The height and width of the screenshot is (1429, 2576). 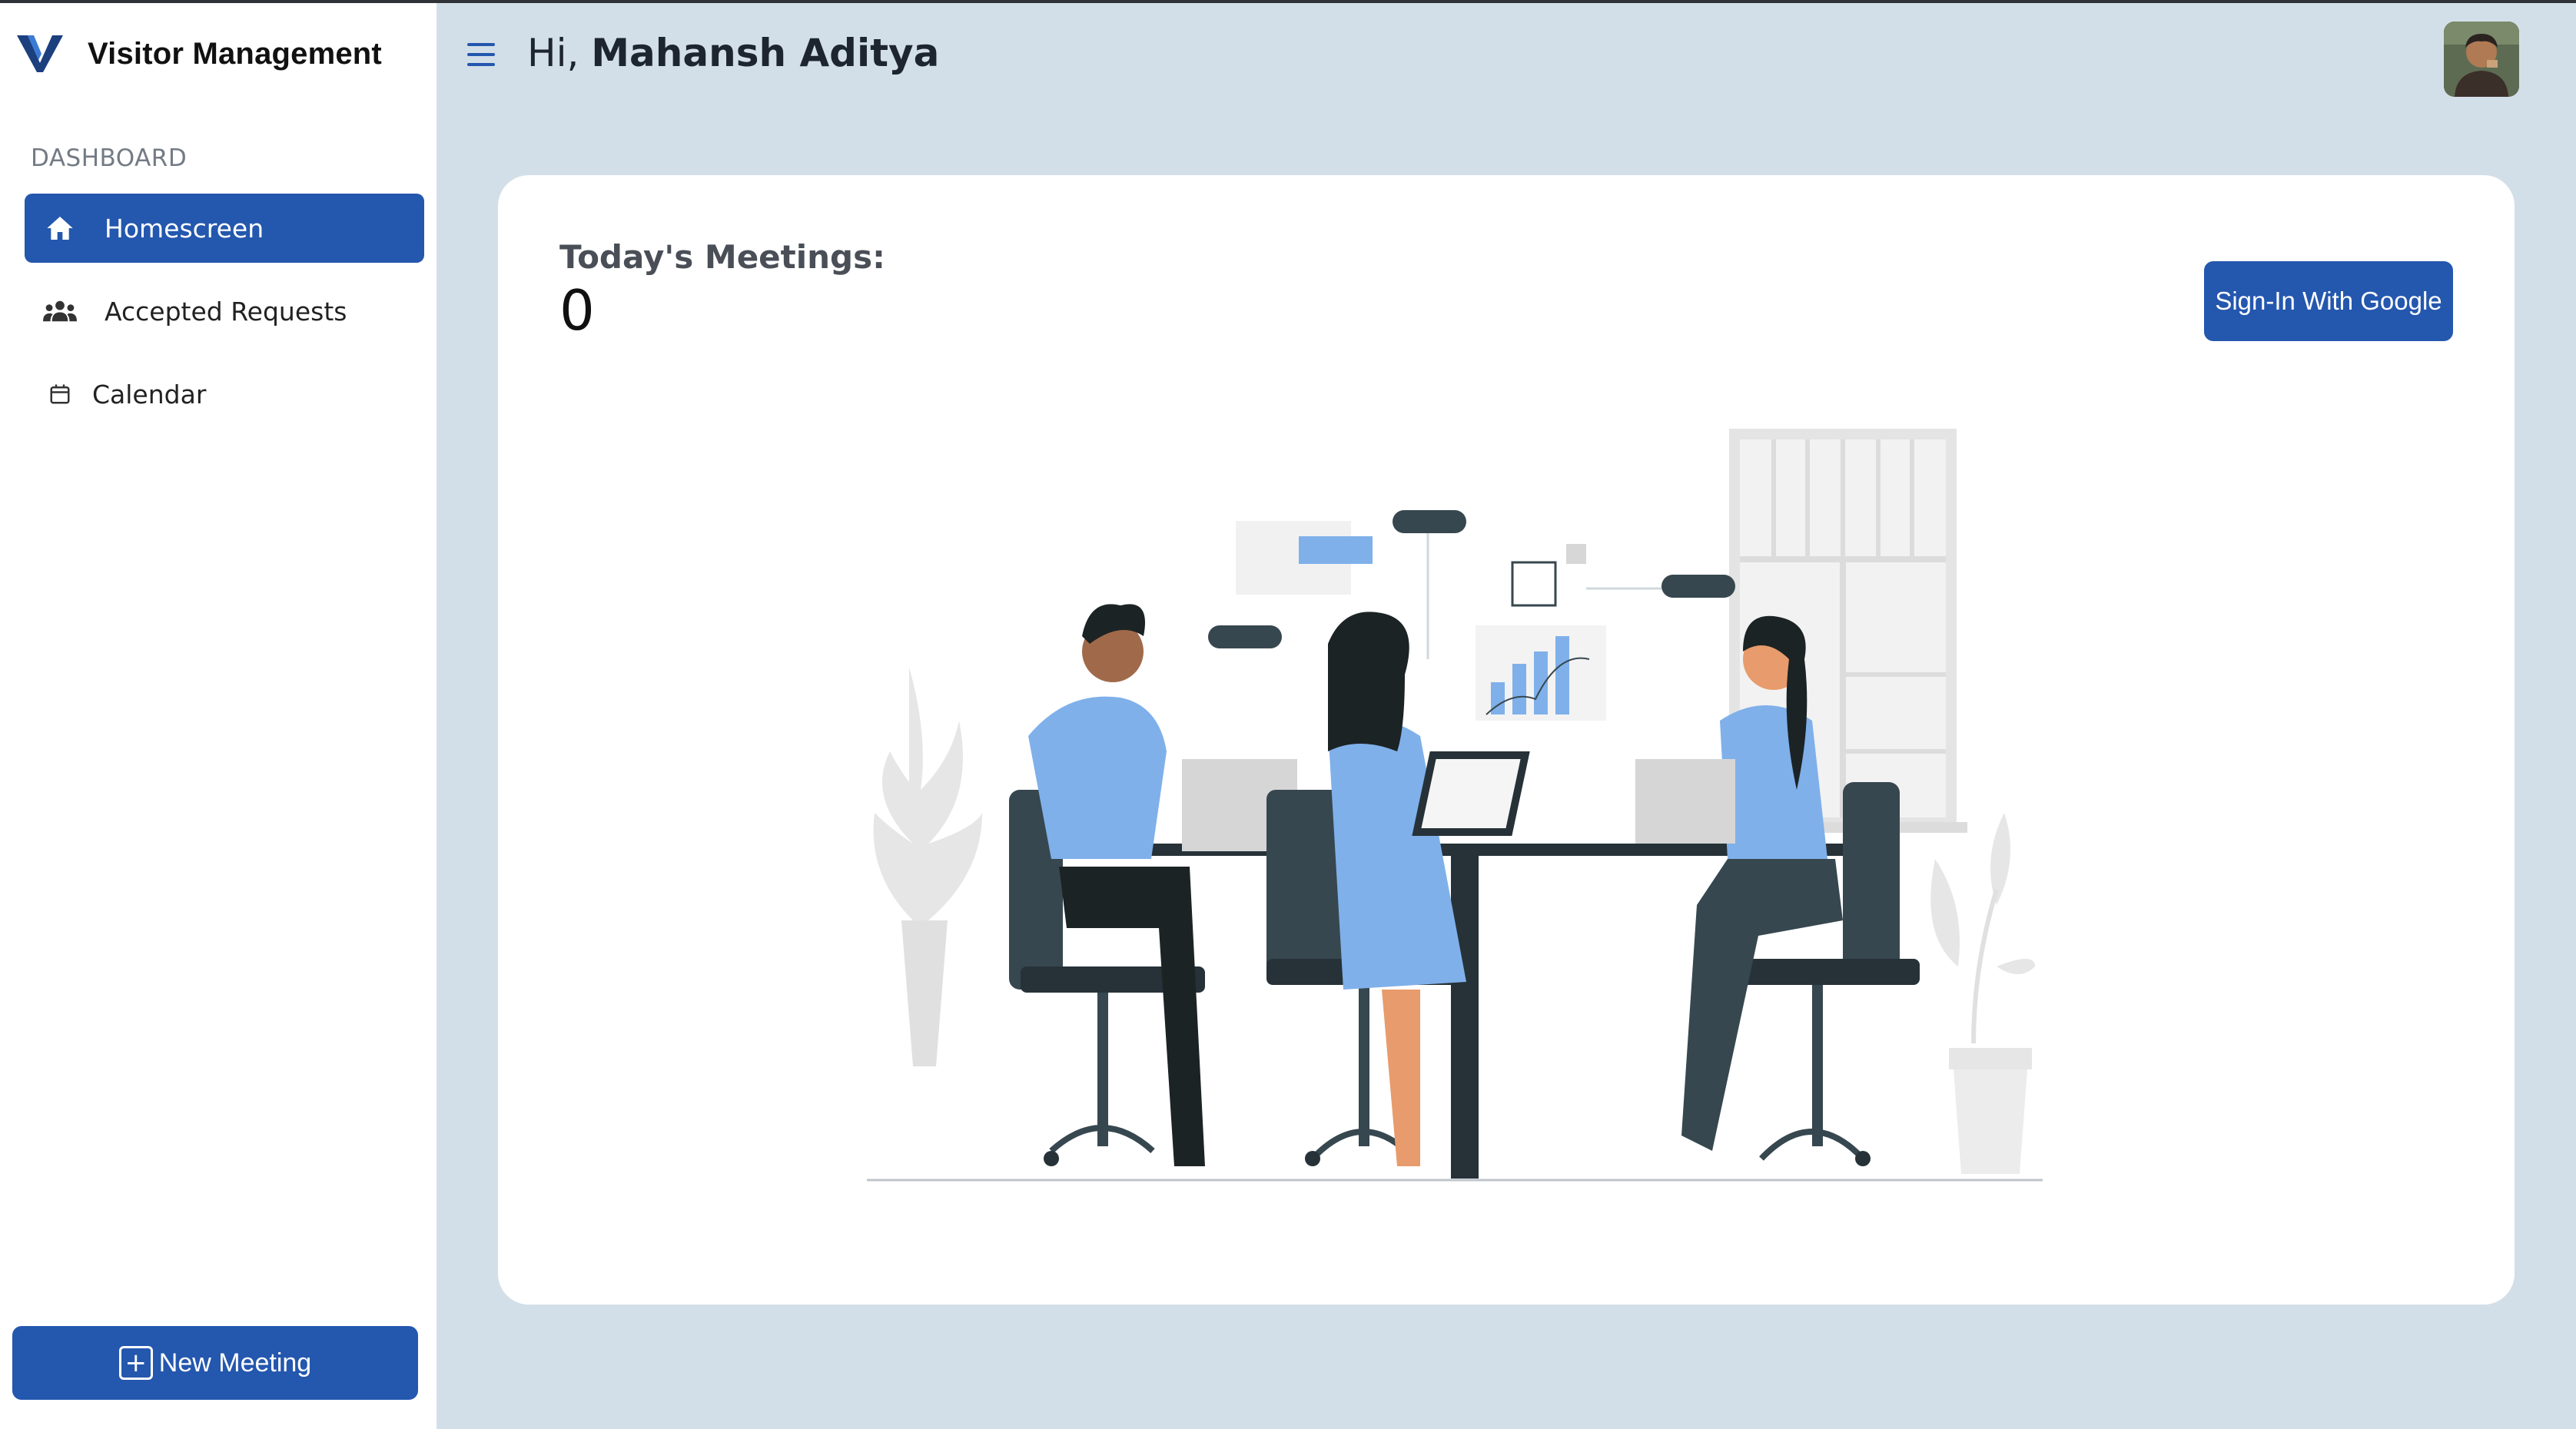 I want to click on sidebar-item-accepted-requests: Accepted Requests, so click(x=224, y=311).